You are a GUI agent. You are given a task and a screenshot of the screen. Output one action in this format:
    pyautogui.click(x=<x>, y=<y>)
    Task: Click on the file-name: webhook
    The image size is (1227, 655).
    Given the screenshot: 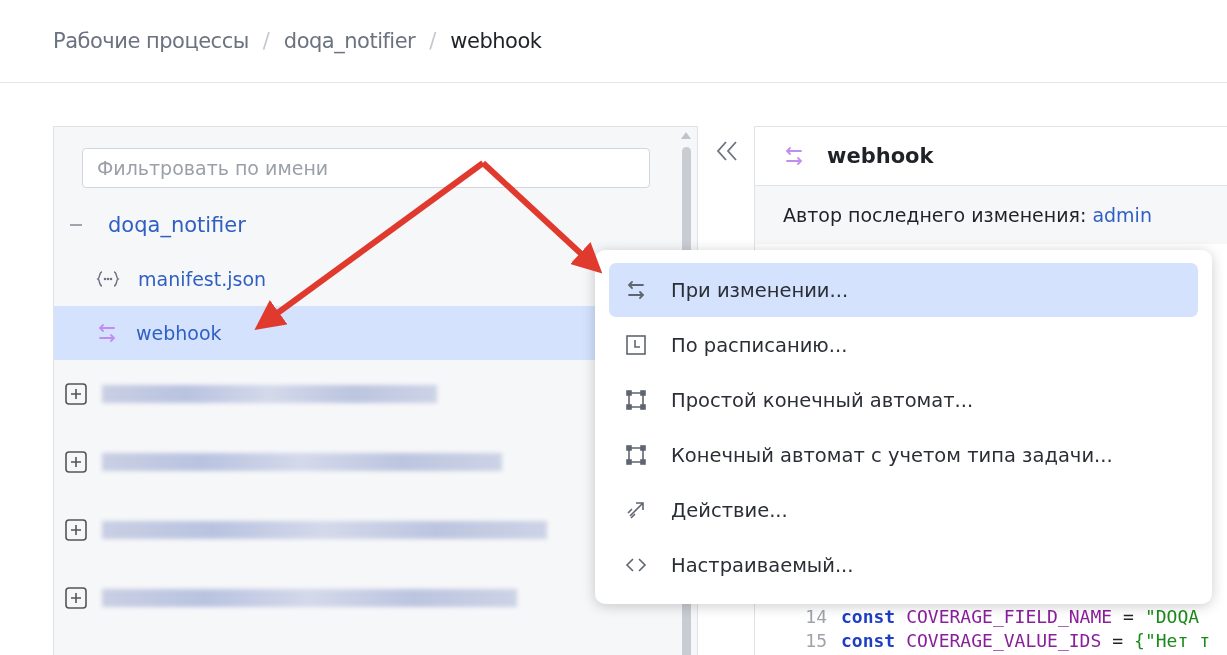 What is the action you would take?
    pyautogui.click(x=179, y=333)
    